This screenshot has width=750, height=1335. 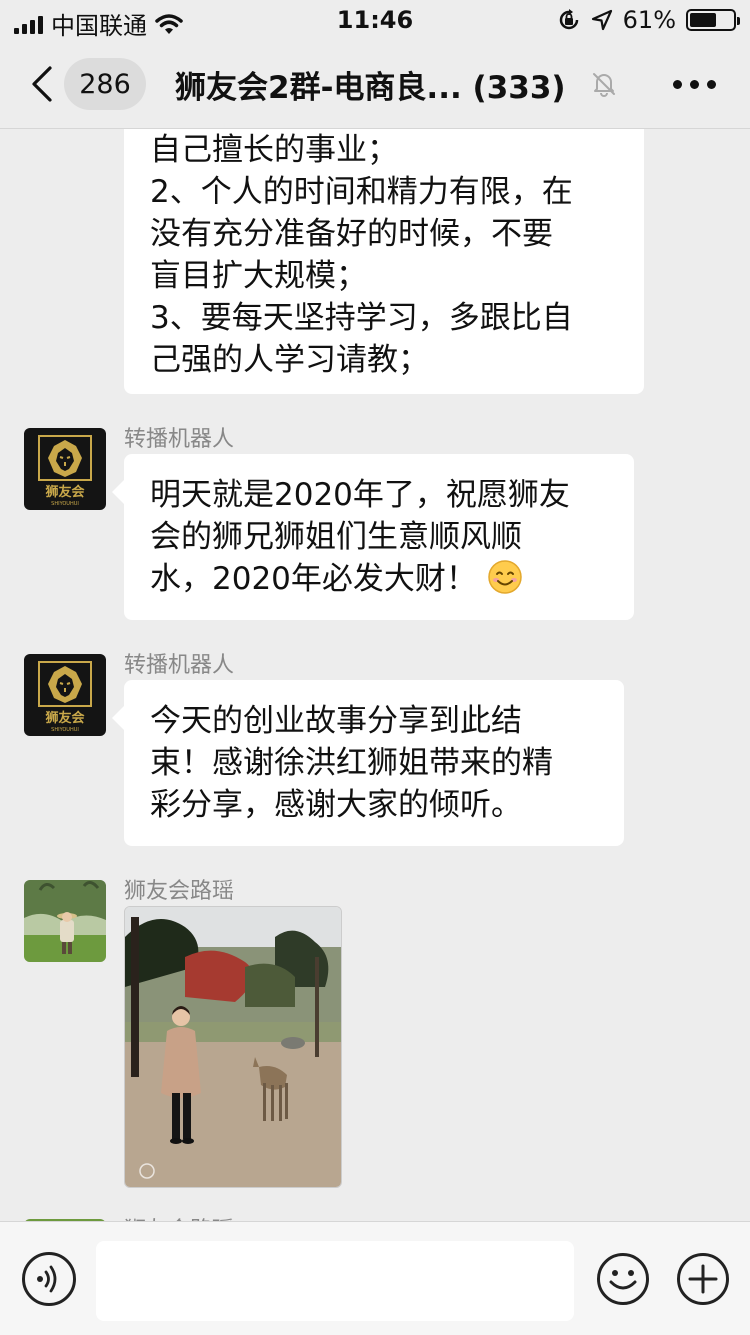 I want to click on status-right: 61%, so click(x=648, y=20).